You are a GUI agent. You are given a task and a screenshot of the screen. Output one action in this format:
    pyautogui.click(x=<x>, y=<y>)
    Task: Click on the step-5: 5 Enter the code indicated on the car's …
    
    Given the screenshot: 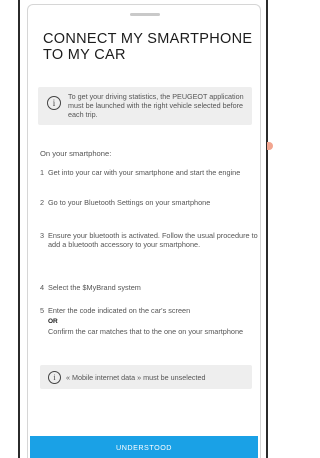 What is the action you would take?
    pyautogui.click(x=150, y=321)
    